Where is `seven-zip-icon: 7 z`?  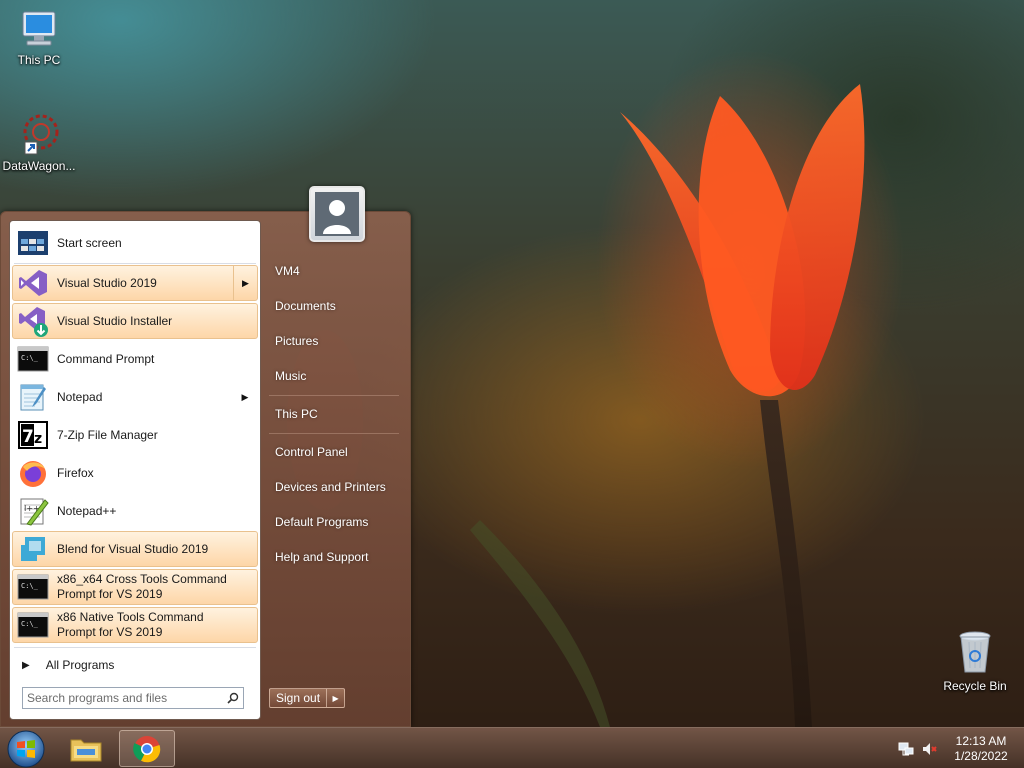
seven-zip-icon: 7 z is located at coordinates (33, 435).